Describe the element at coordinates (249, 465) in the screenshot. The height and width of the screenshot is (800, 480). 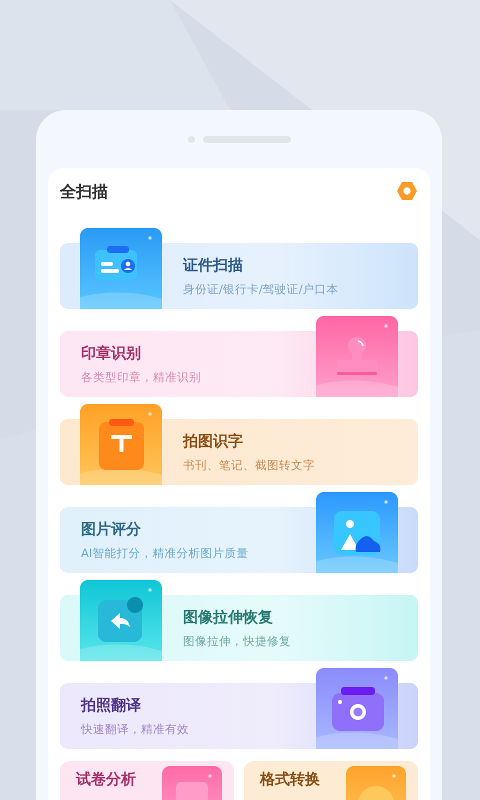
I see `feature-description: 书刊、笔记、截图转文字` at that location.